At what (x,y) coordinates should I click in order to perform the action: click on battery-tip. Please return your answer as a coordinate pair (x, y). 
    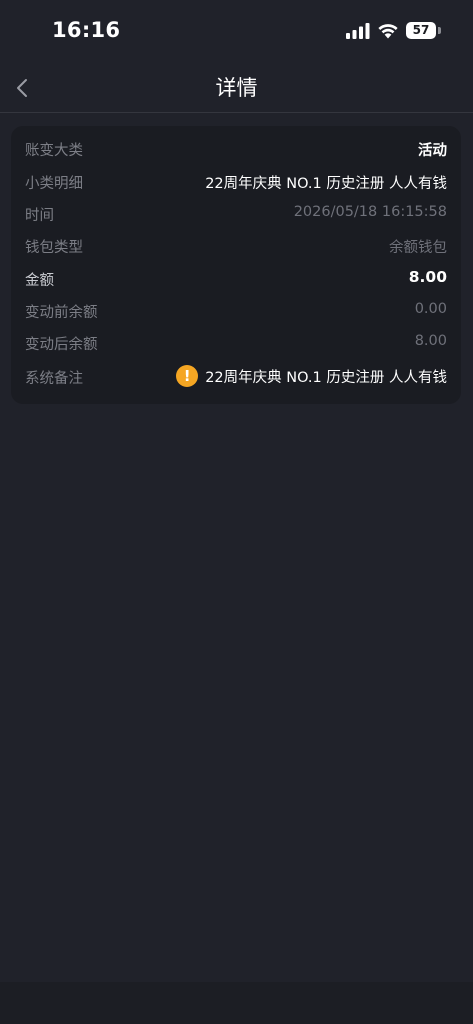
    Looking at the image, I should click on (439, 30).